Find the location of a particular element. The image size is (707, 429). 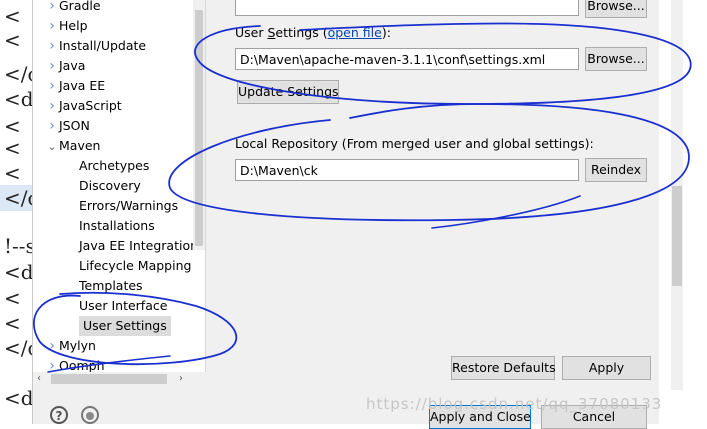

tree-item-java: › Java is located at coordinates (65, 66).